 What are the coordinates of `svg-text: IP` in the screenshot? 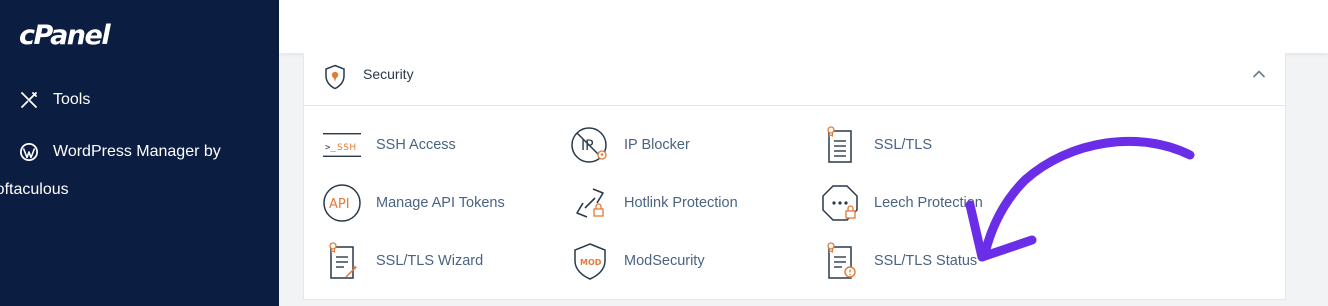 It's located at (587, 146).